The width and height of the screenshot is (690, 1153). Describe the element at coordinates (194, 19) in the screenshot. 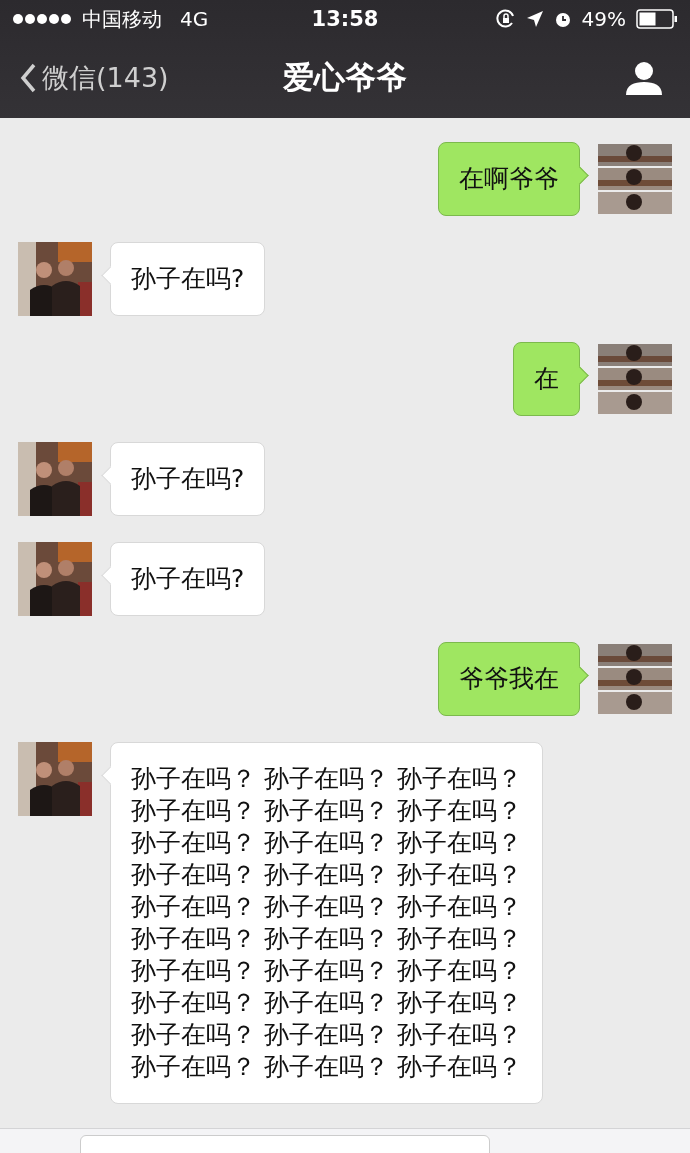

I see `network-type: 4G` at that location.